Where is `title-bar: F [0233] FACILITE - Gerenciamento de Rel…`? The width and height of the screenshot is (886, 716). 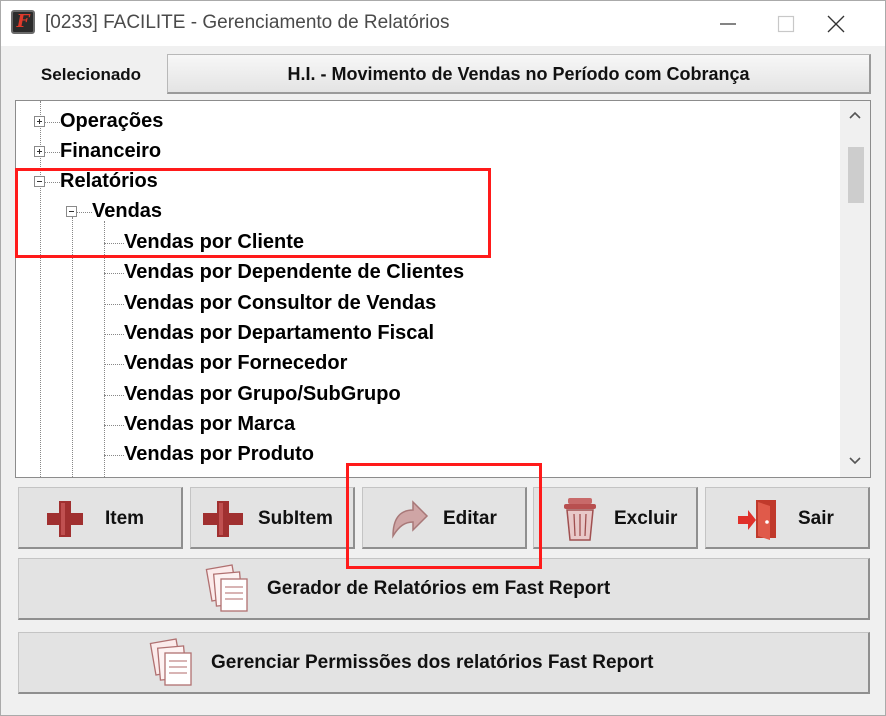
title-bar: F [0233] FACILITE - Gerenciamento de Rel… is located at coordinates (443, 23).